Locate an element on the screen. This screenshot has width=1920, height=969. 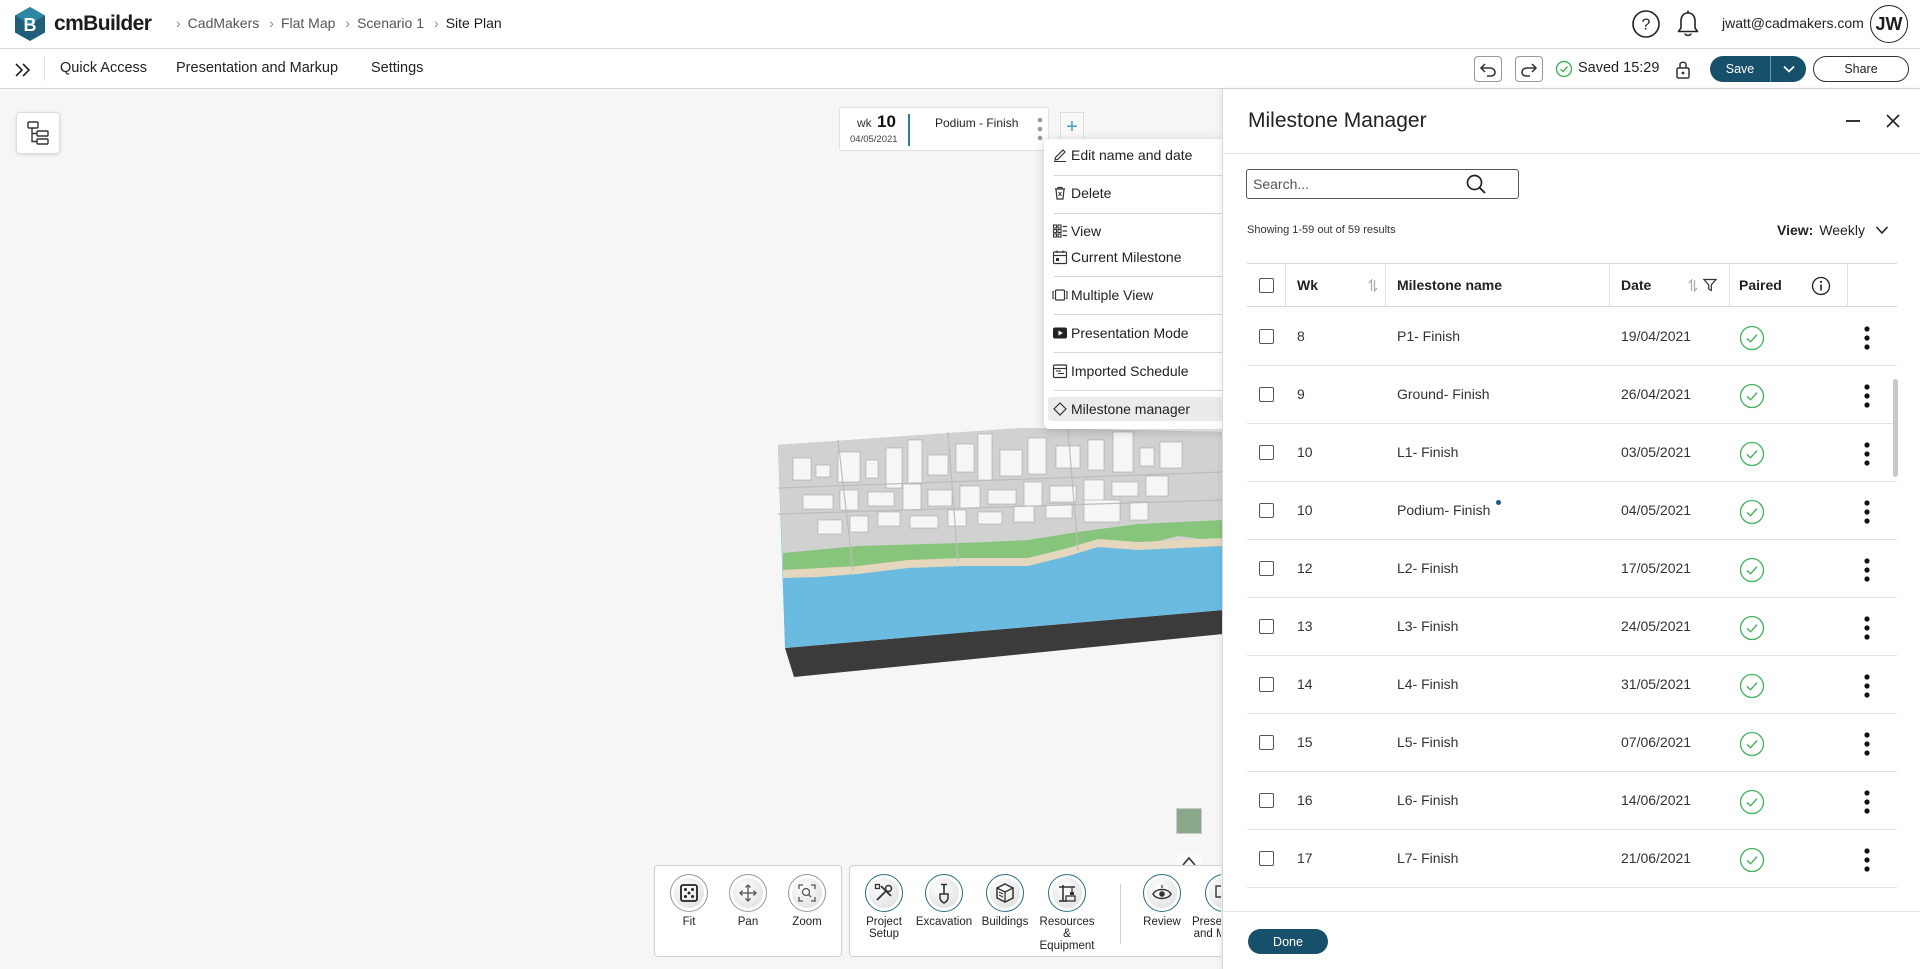
menu-item-presentation-mode: Presentation Mode › is located at coordinates (1145, 333).